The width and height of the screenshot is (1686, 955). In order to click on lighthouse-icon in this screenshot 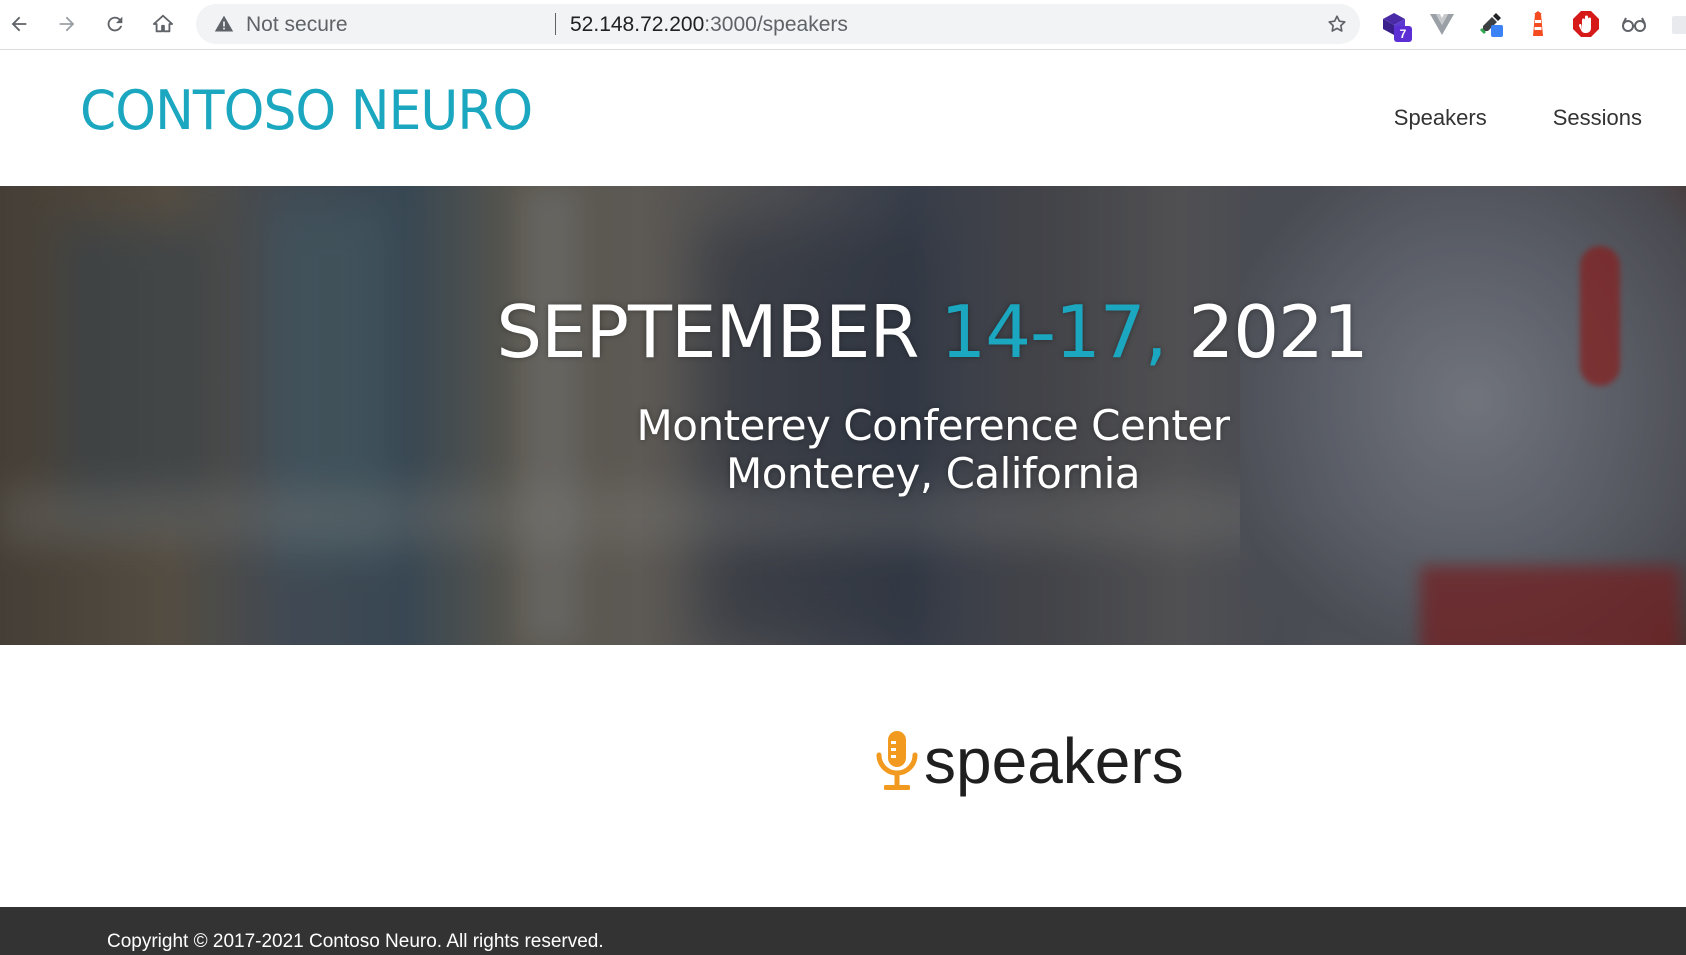, I will do `click(1538, 23)`.